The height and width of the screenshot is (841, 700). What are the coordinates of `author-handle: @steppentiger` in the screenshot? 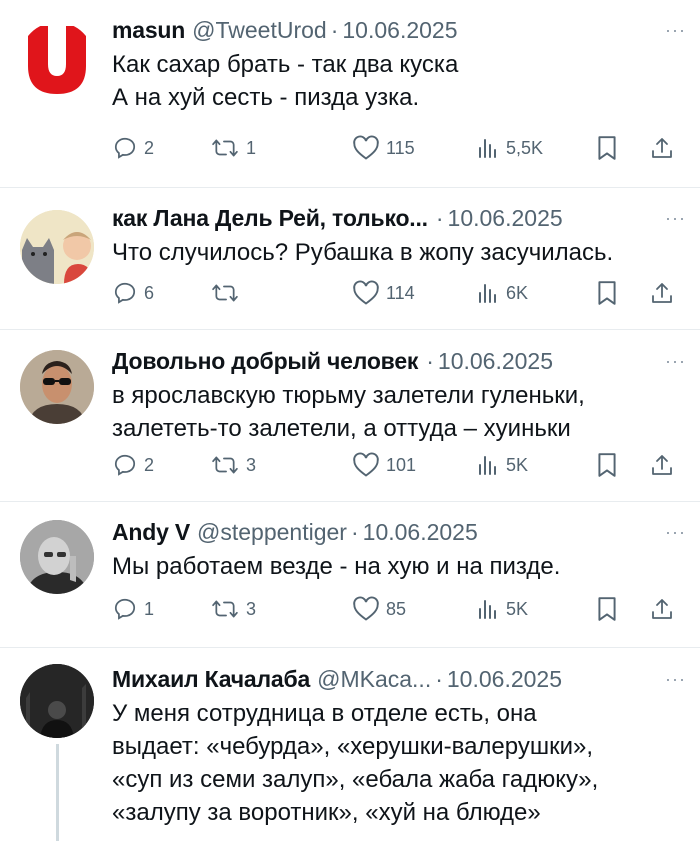 It's located at (272, 532).